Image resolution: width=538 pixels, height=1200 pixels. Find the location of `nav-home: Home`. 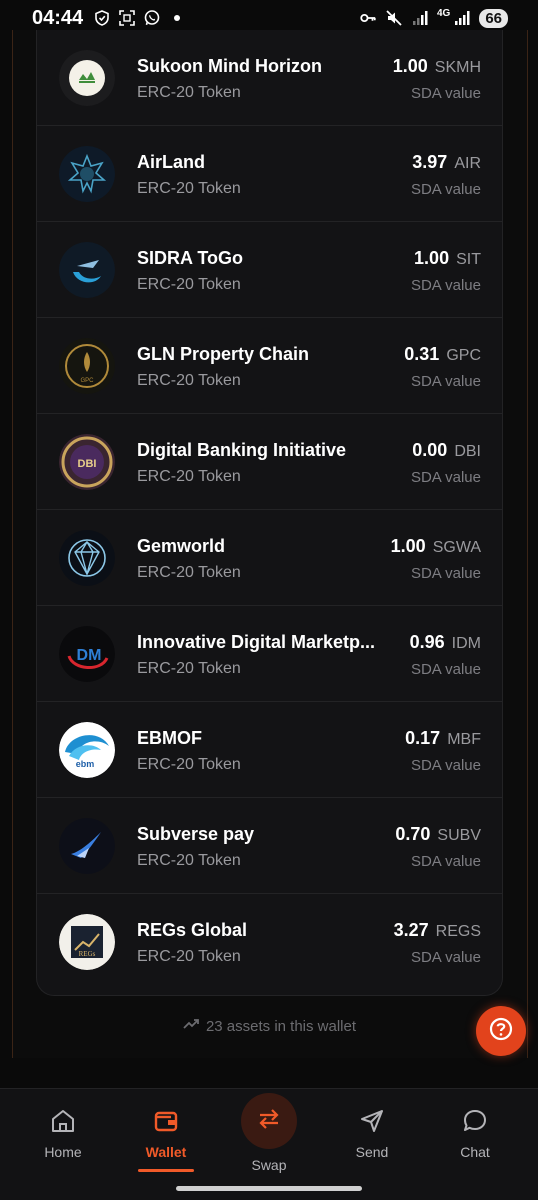

nav-home: Home is located at coordinates (63, 1134).